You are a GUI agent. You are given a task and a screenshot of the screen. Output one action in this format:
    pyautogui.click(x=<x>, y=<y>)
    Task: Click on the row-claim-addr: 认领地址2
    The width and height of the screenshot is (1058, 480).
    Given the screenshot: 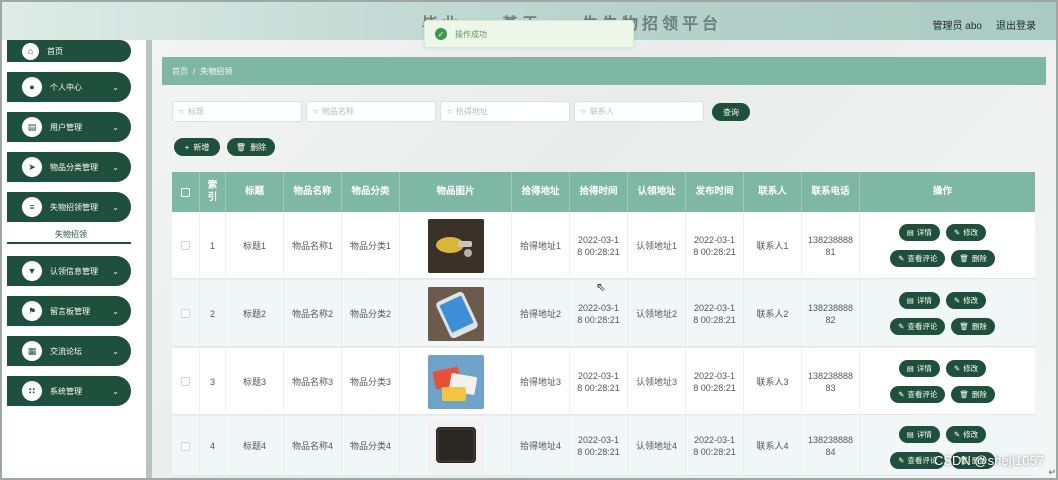 What is the action you would take?
    pyautogui.click(x=657, y=313)
    